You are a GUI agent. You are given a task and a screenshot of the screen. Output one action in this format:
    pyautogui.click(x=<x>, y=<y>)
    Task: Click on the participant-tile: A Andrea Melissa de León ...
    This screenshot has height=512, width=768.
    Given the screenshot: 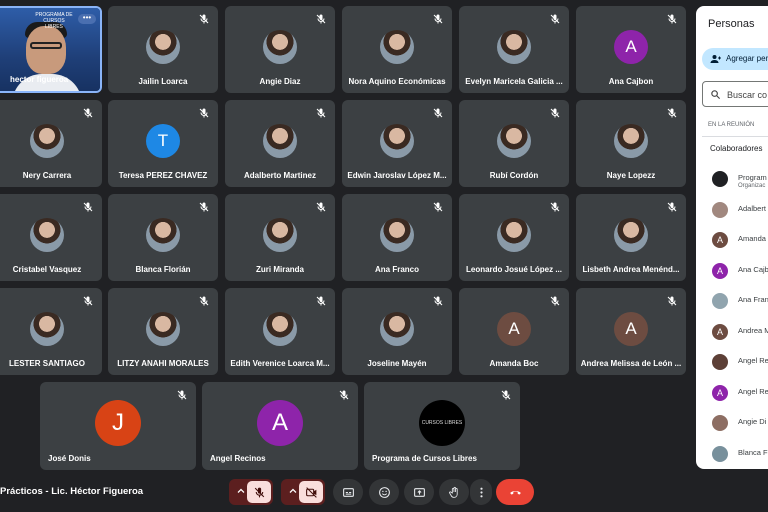 What is the action you would take?
    pyautogui.click(x=631, y=331)
    